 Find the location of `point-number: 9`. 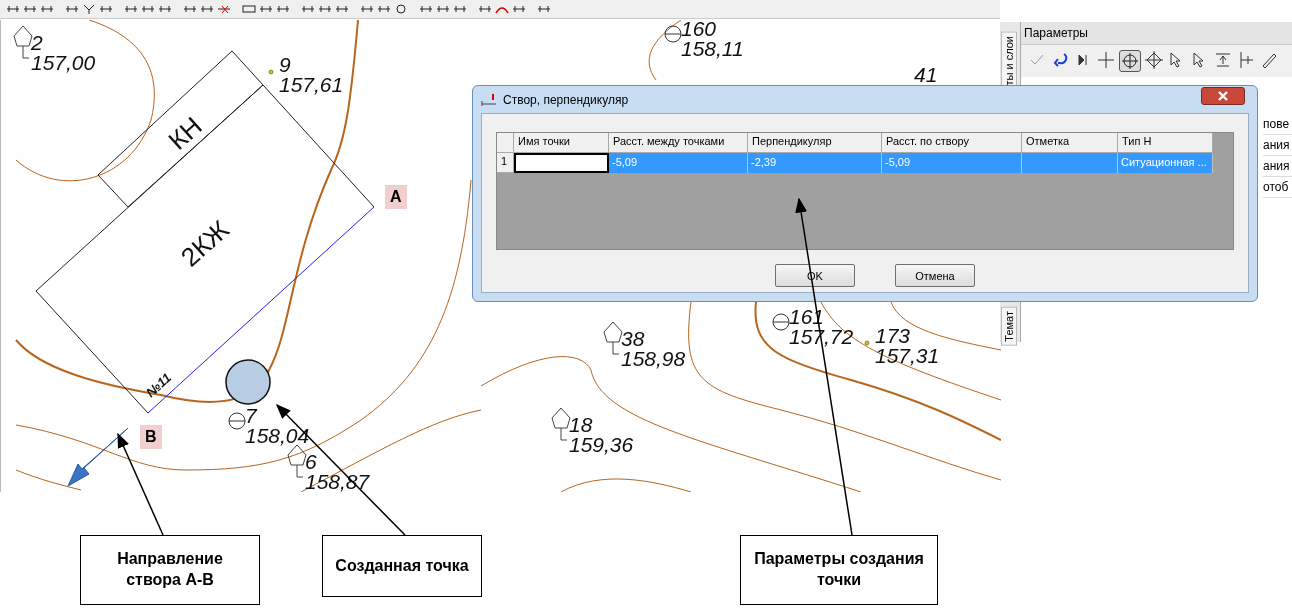

point-number: 9 is located at coordinates (285, 64).